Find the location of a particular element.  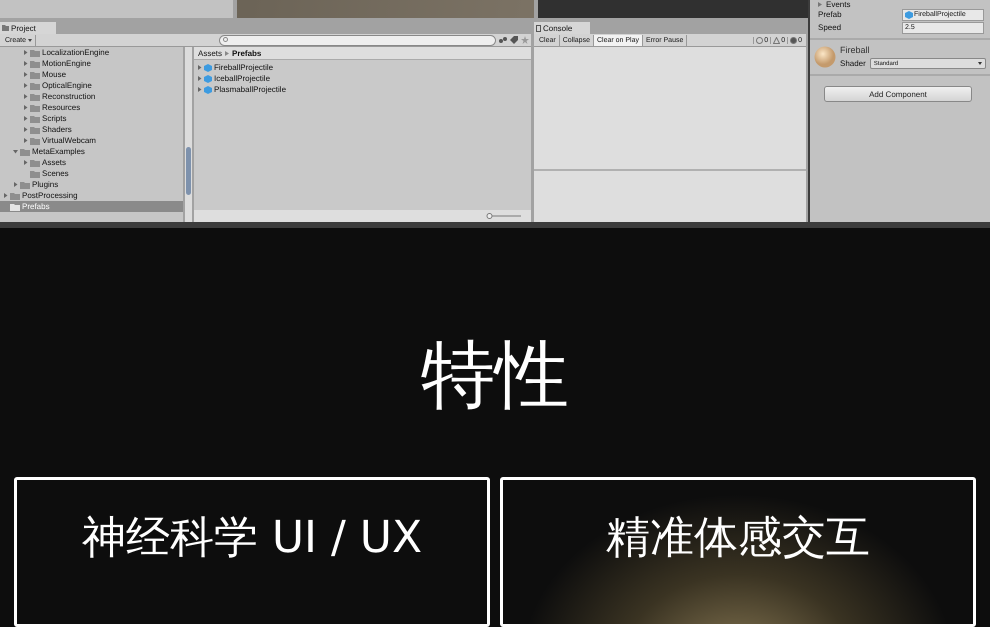

tree-item: MotionEngine is located at coordinates (91, 63).